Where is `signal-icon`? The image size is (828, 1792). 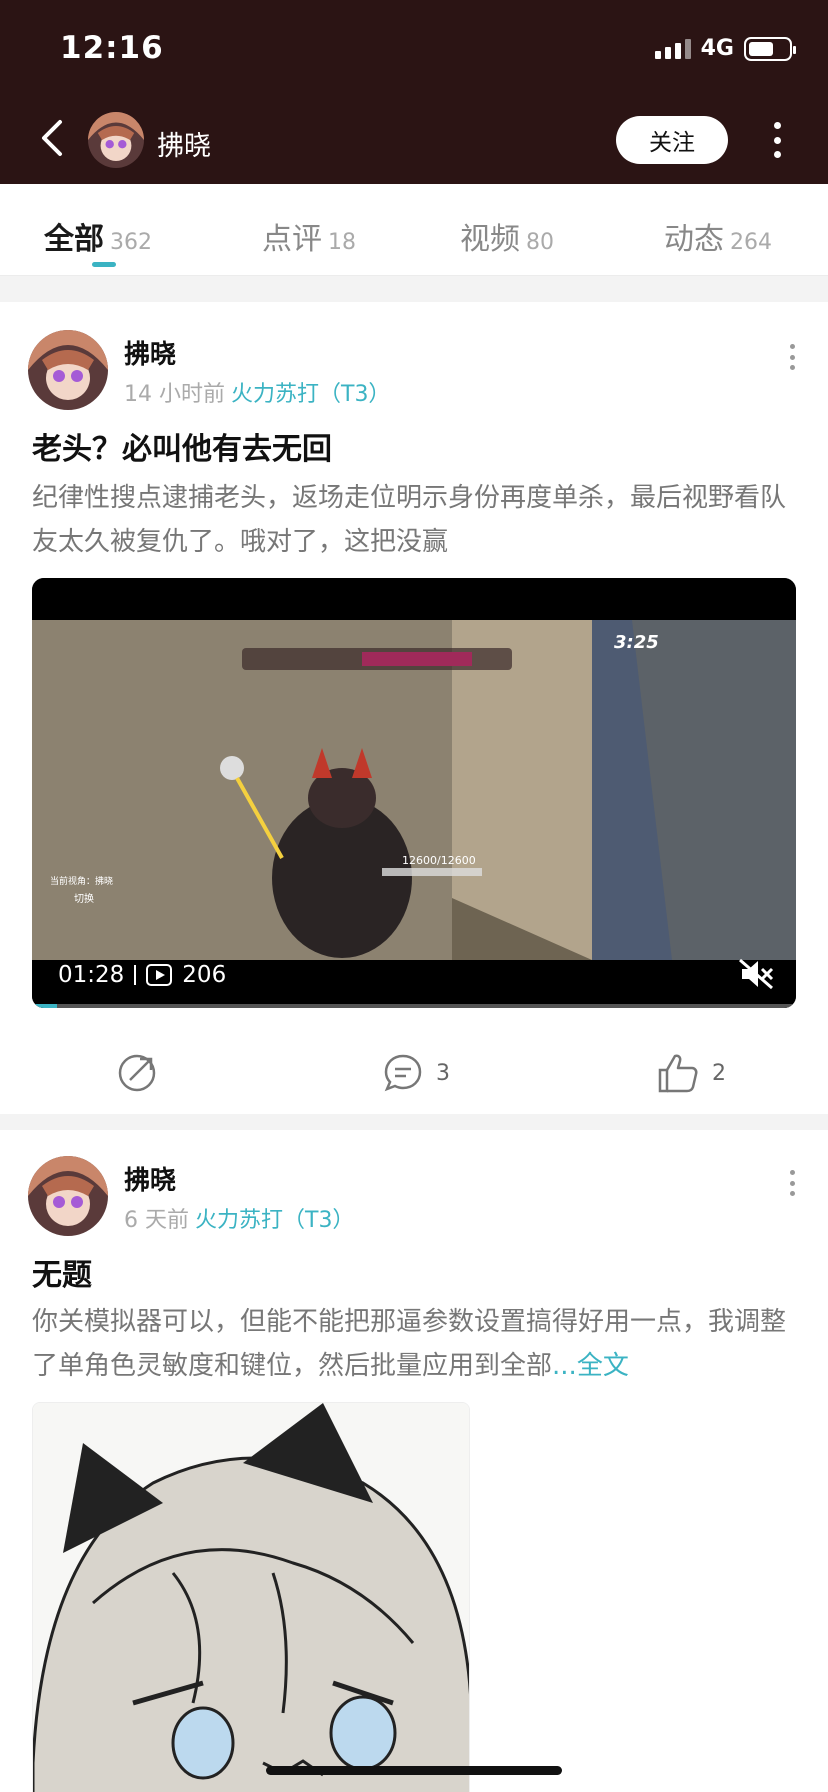 signal-icon is located at coordinates (672, 48).